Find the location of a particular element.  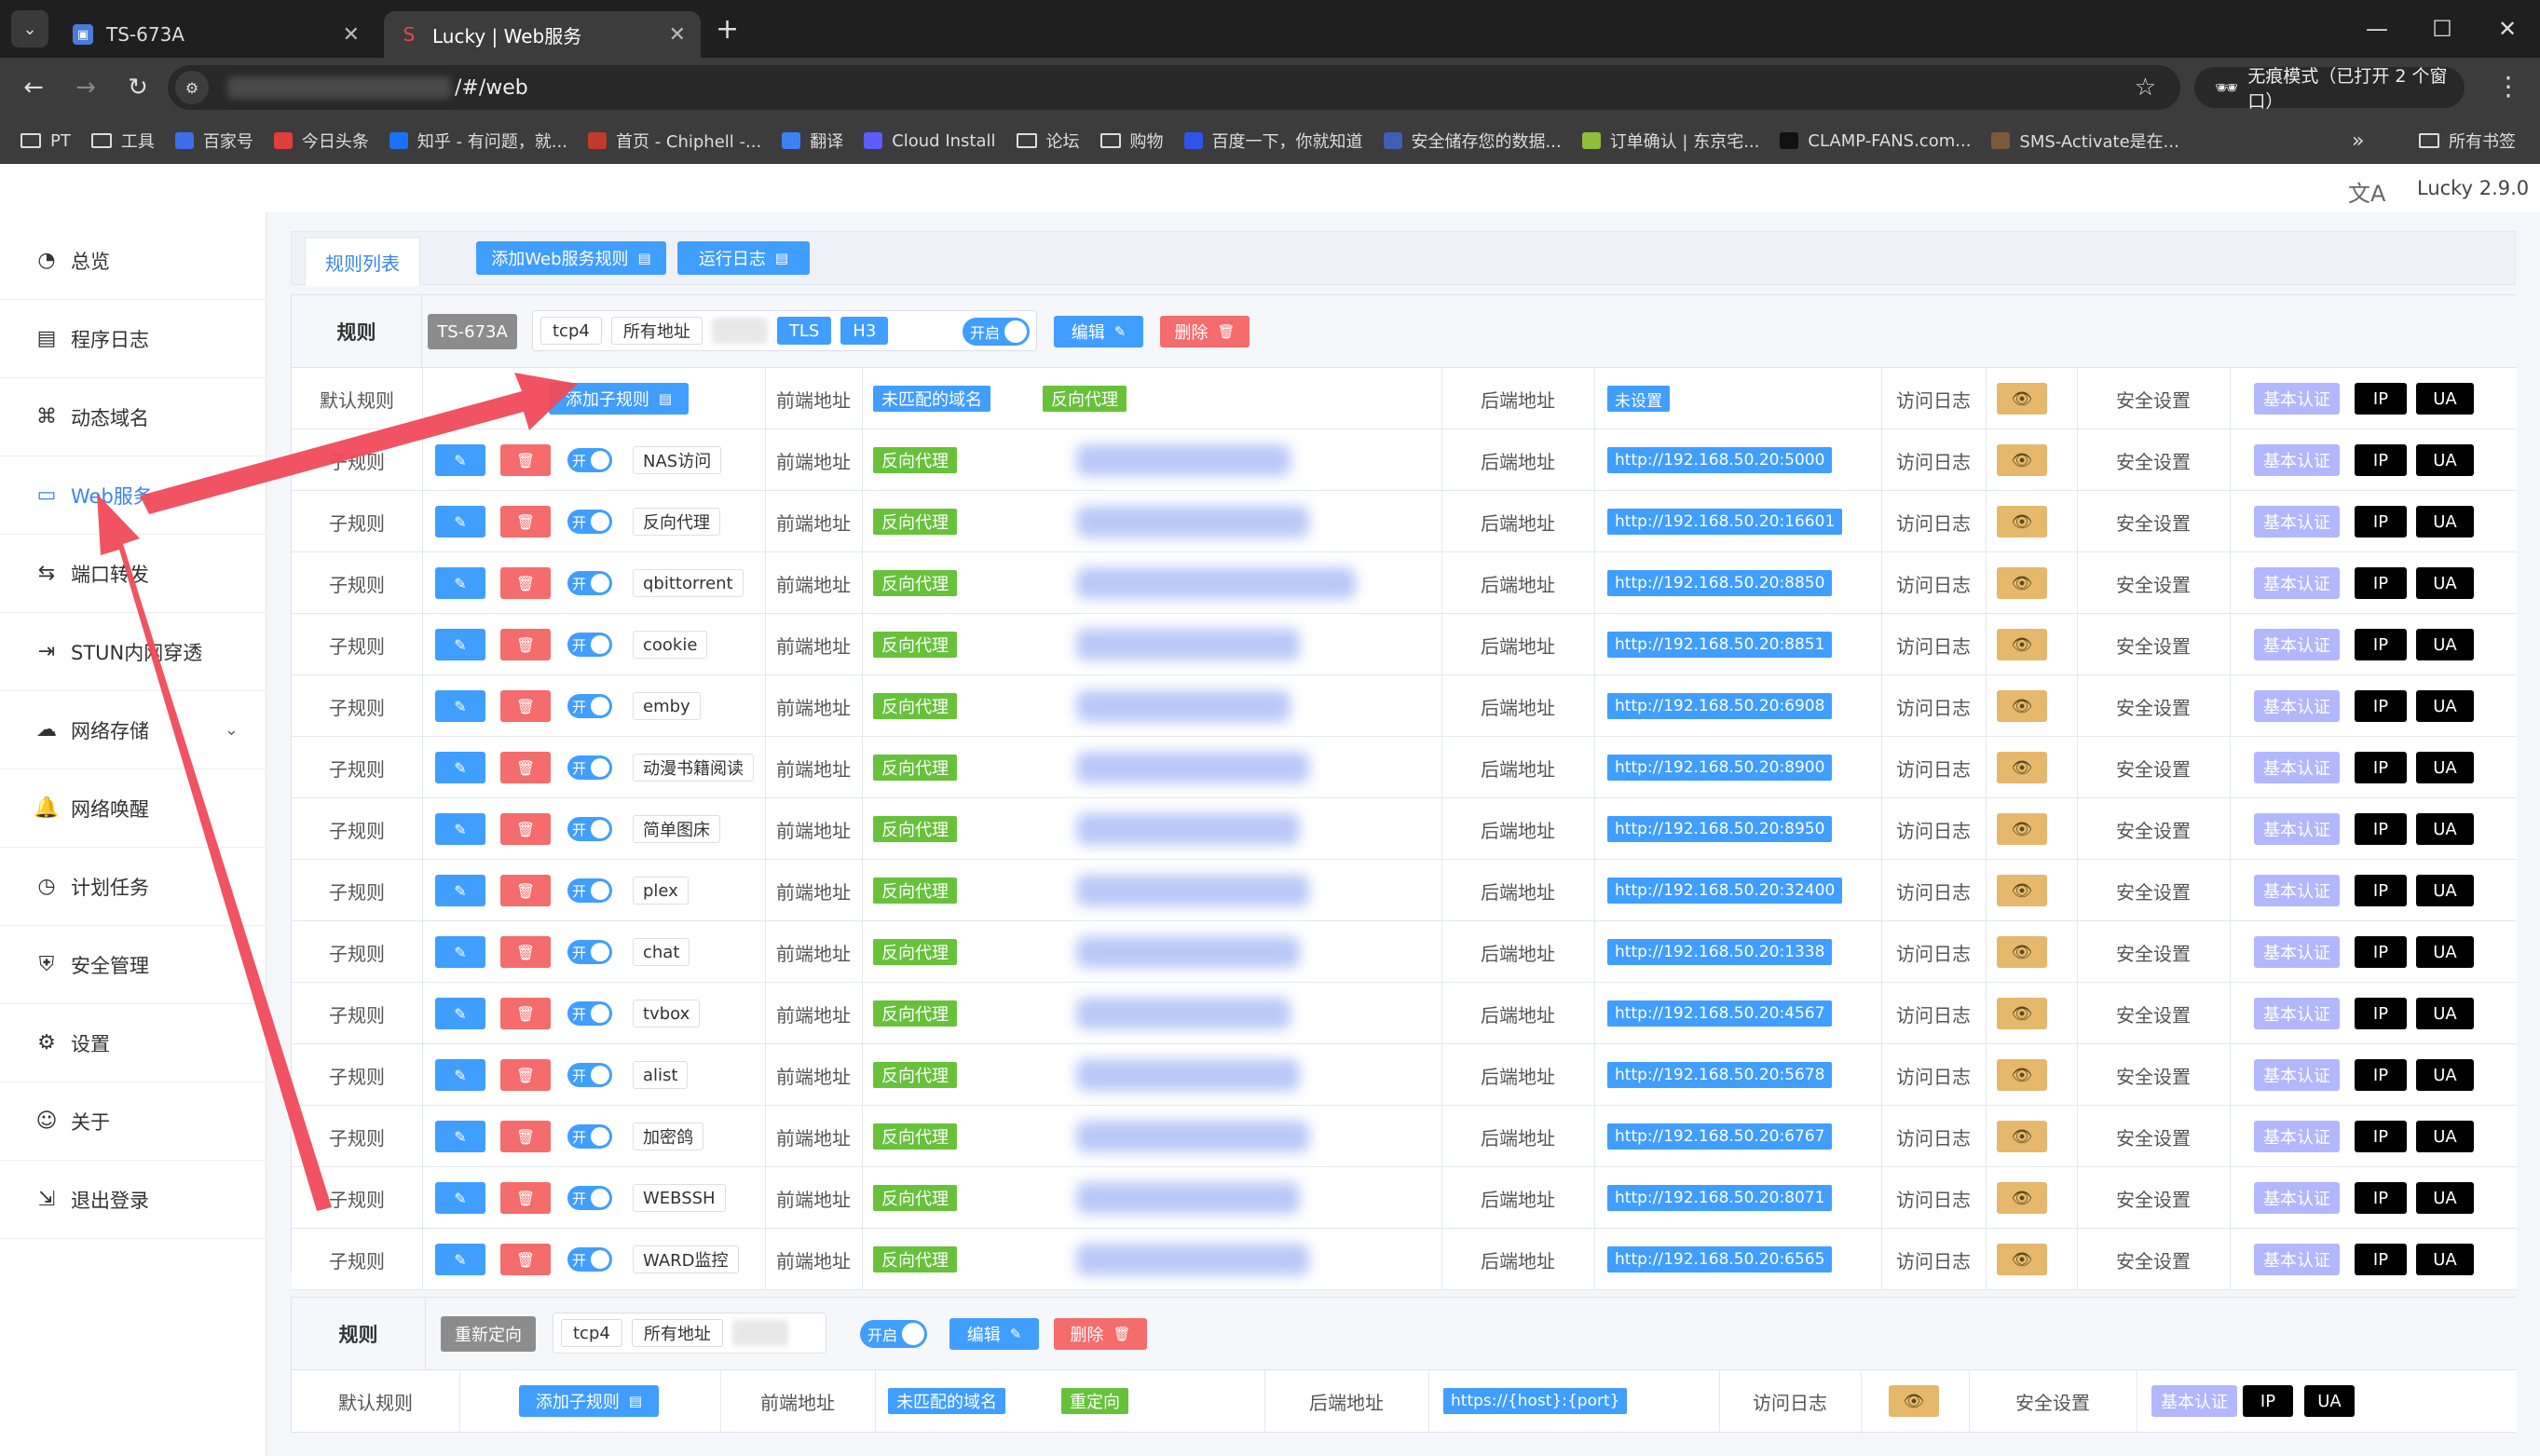

bookmark-item: Cloud Install is located at coordinates (930, 141).